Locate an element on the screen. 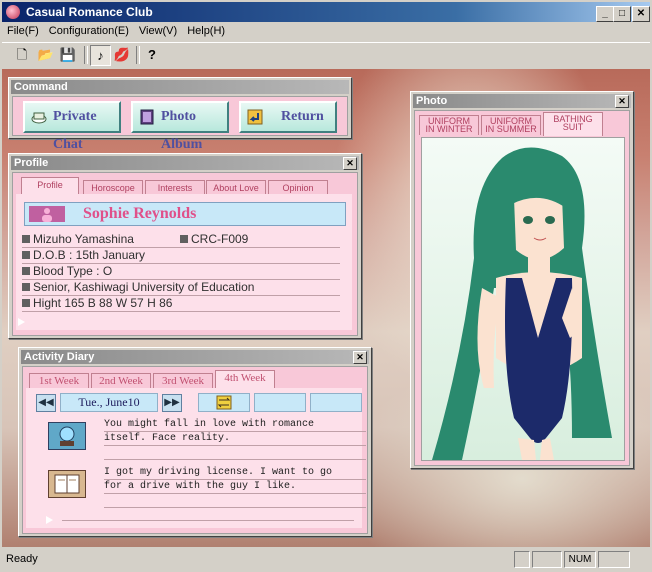 The image size is (652, 572). return-label: Return is located at coordinates (302, 116).